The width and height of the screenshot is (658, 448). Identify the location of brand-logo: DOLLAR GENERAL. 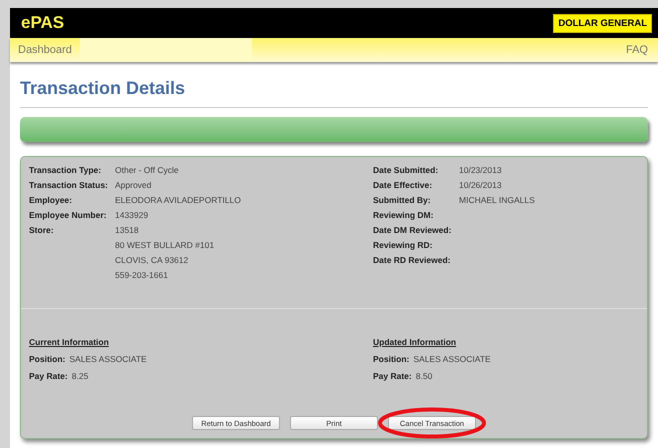
(602, 23).